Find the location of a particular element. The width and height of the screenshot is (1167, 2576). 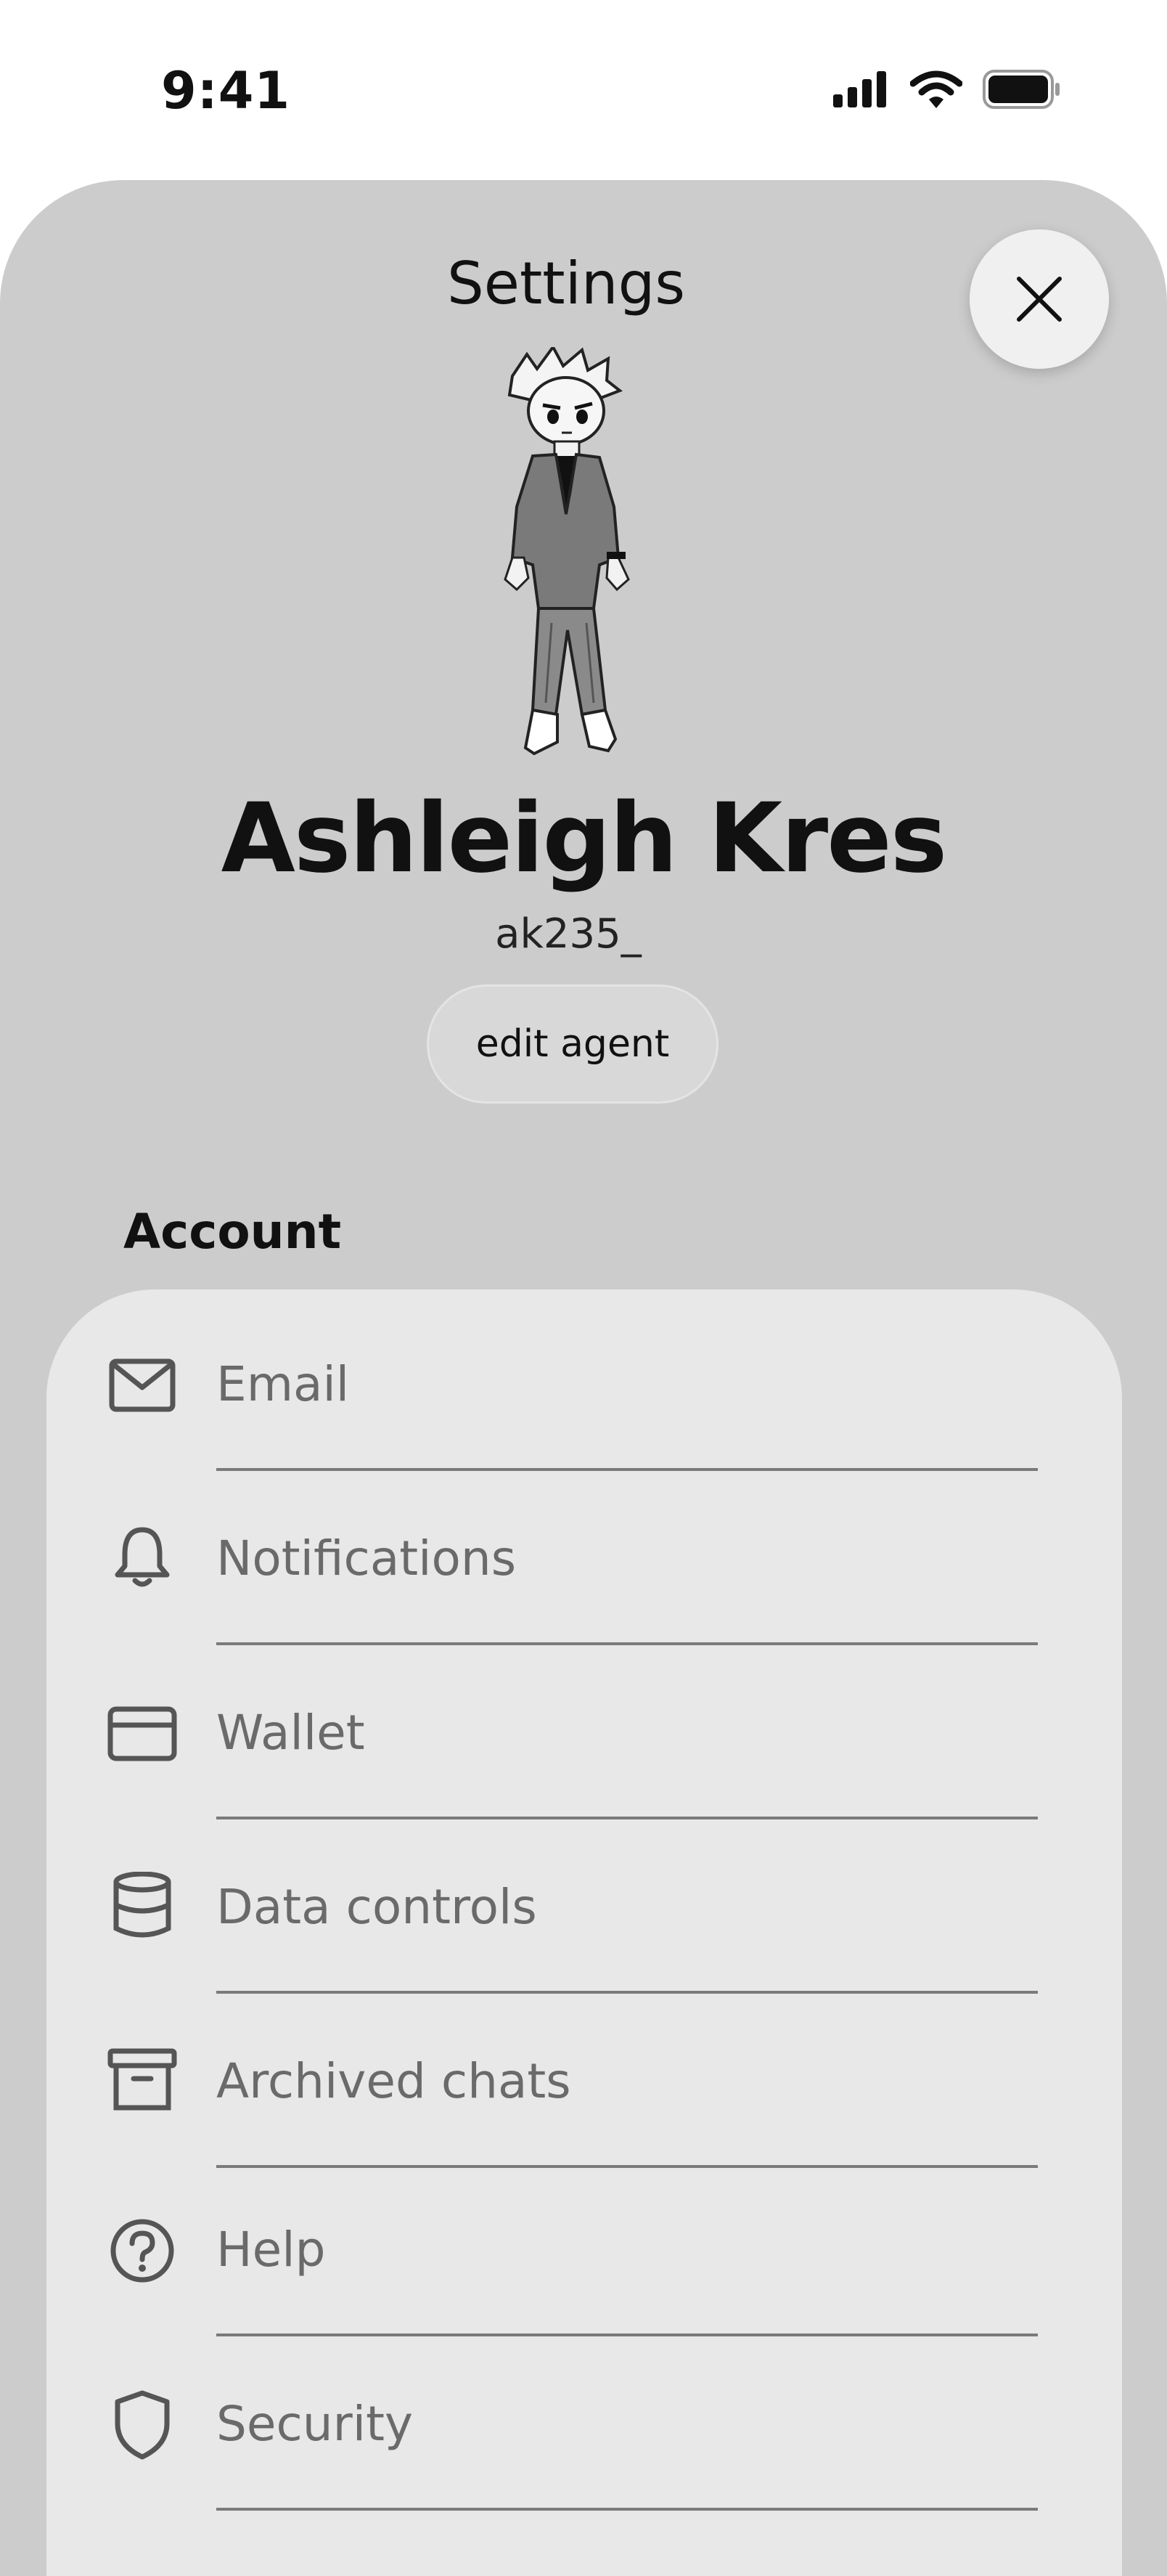

credit-card-icon is located at coordinates (142, 1733).